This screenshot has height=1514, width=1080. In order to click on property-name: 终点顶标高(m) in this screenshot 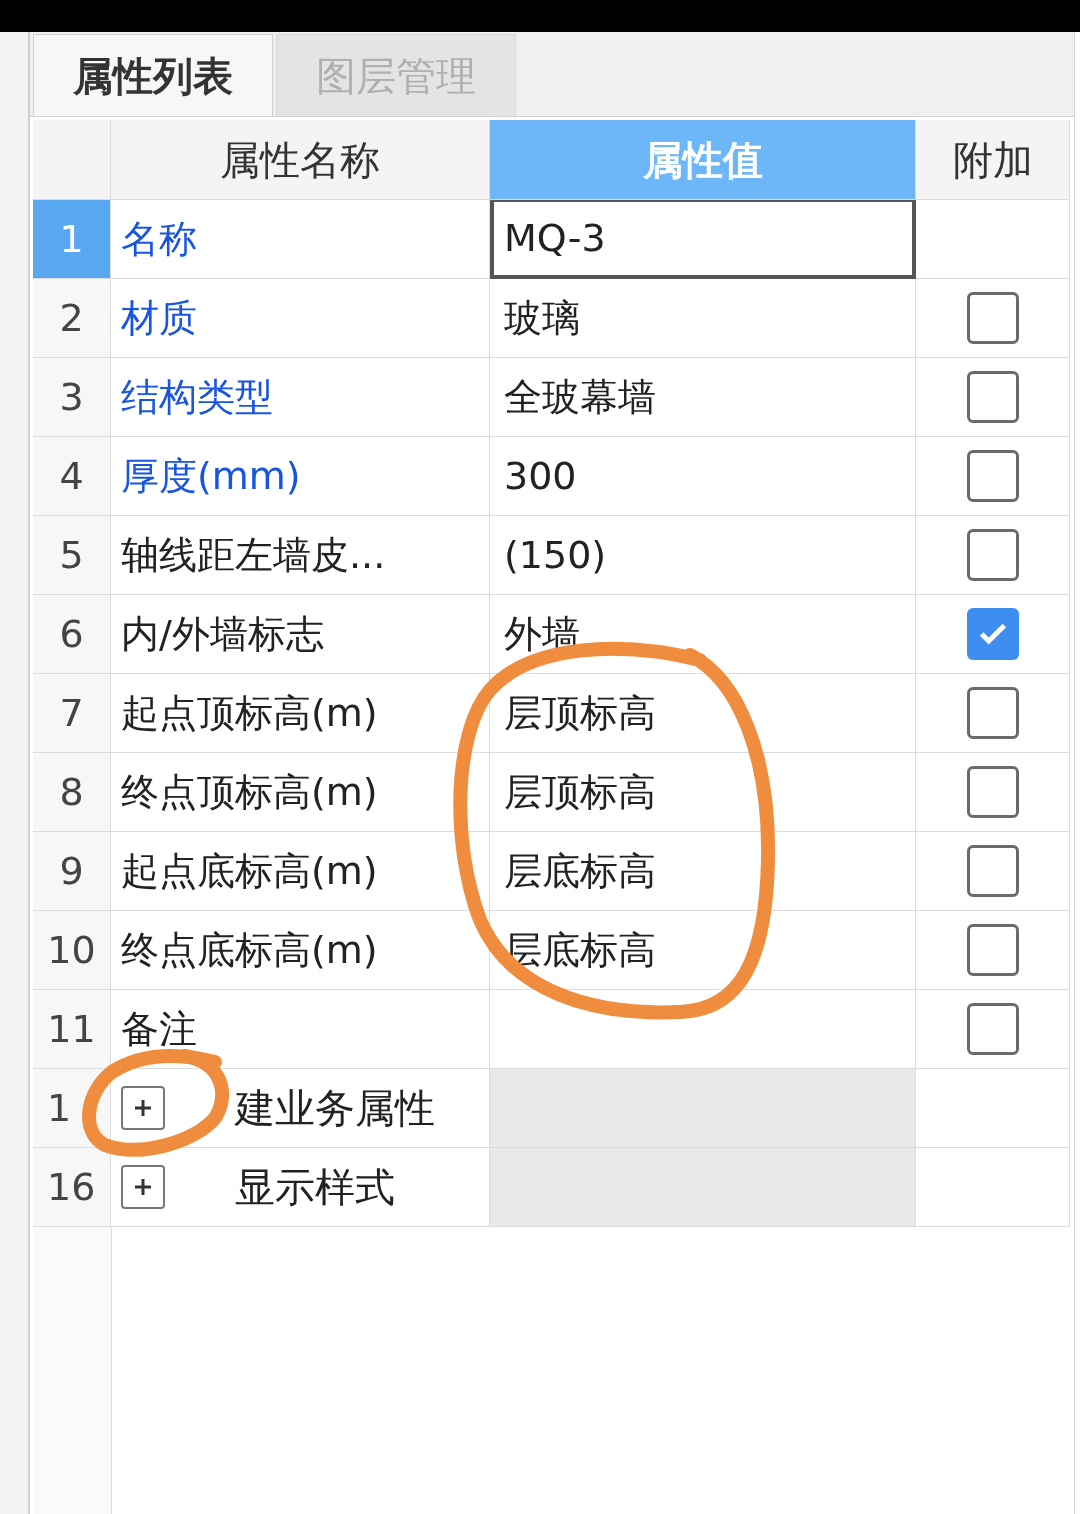, I will do `click(300, 792)`.